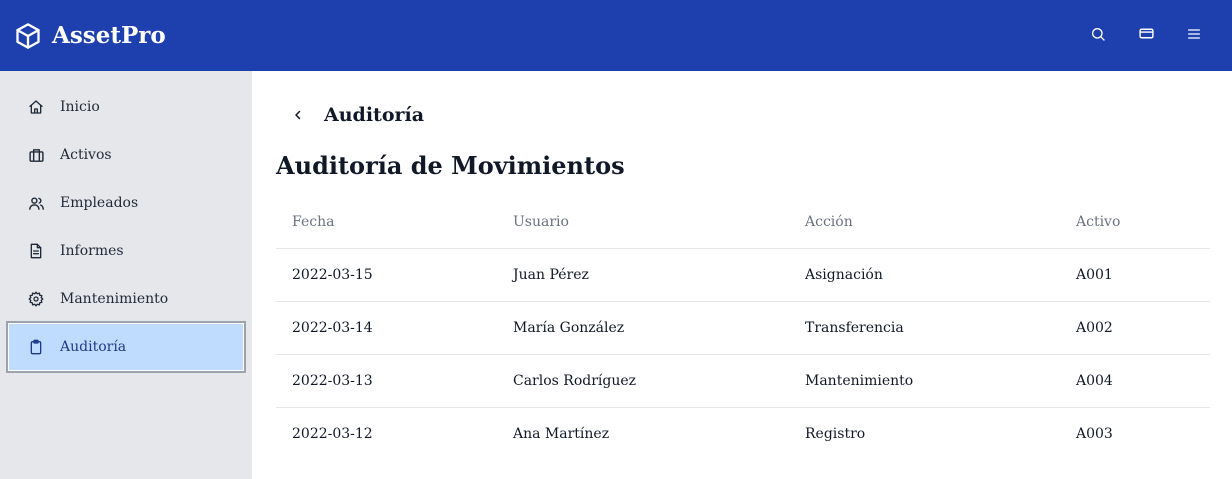 The image size is (1232, 479). What do you see at coordinates (126, 155) in the screenshot?
I see `sidebar-item-activos: Activos` at bounding box center [126, 155].